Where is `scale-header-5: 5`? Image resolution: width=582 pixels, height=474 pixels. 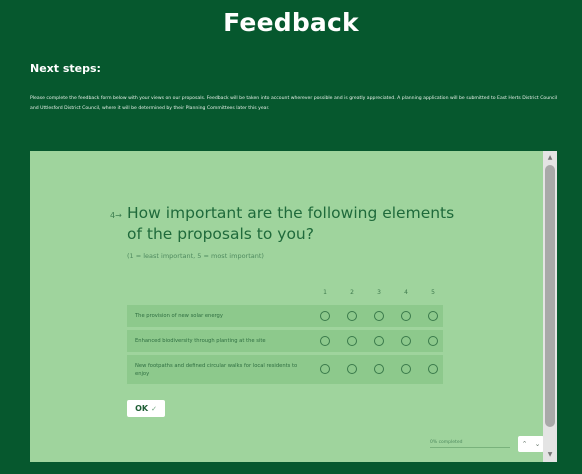
scale-header-5: 5 is located at coordinates (433, 292).